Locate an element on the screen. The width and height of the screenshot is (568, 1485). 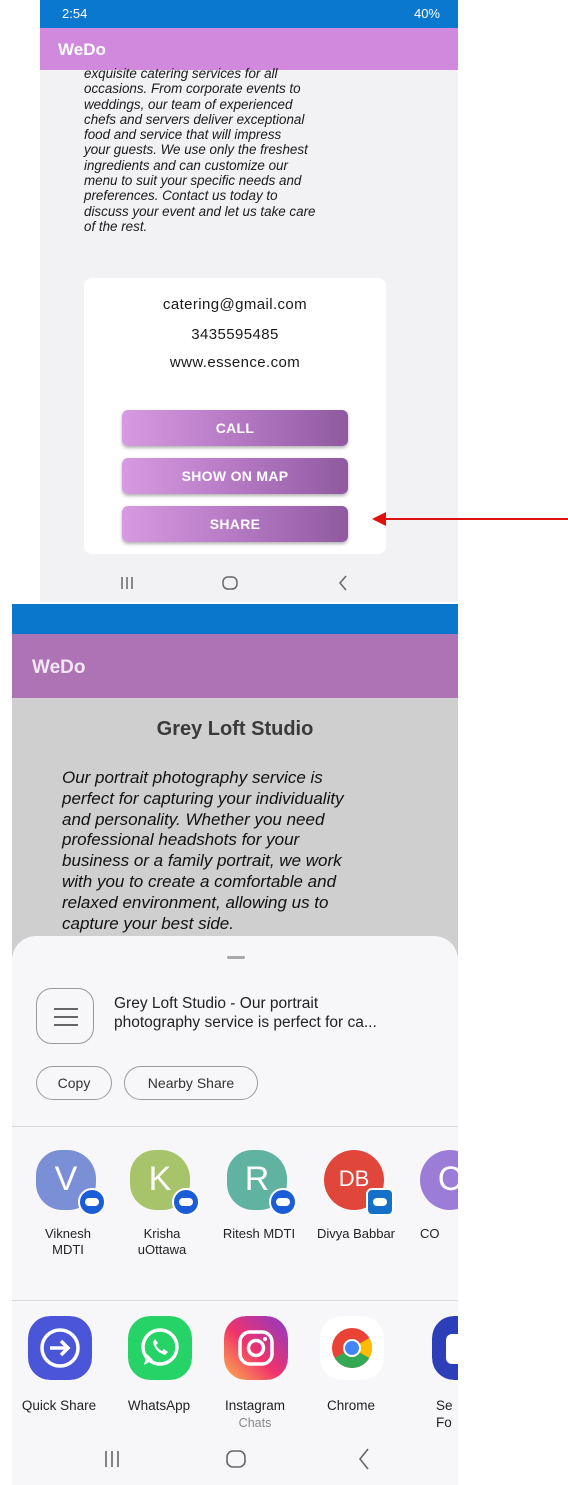
nearby-share-chip: Nearby Share is located at coordinates (191, 1083).